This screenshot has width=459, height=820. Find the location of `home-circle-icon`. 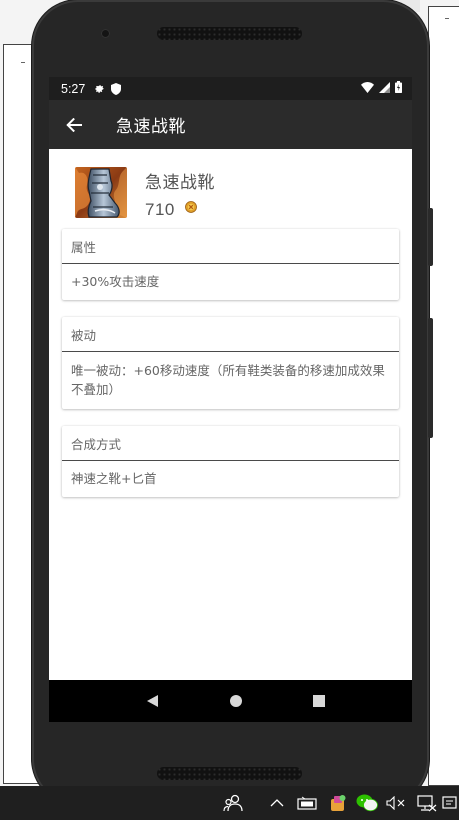

home-circle-icon is located at coordinates (235, 701).